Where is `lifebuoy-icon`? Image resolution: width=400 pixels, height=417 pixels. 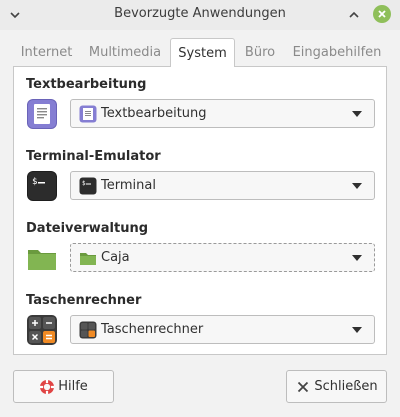
lifebuoy-icon is located at coordinates (47, 386).